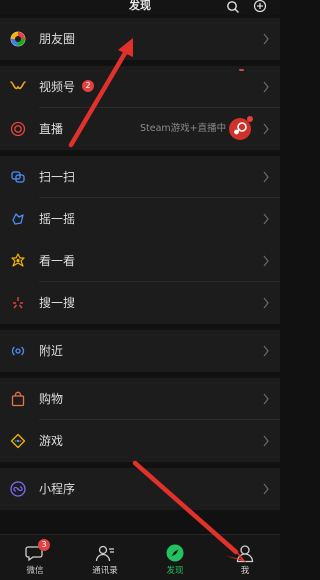 This screenshot has height=580, width=320. What do you see at coordinates (140, 87) in the screenshot?
I see `menu-item-channels: 视频号 2` at bounding box center [140, 87].